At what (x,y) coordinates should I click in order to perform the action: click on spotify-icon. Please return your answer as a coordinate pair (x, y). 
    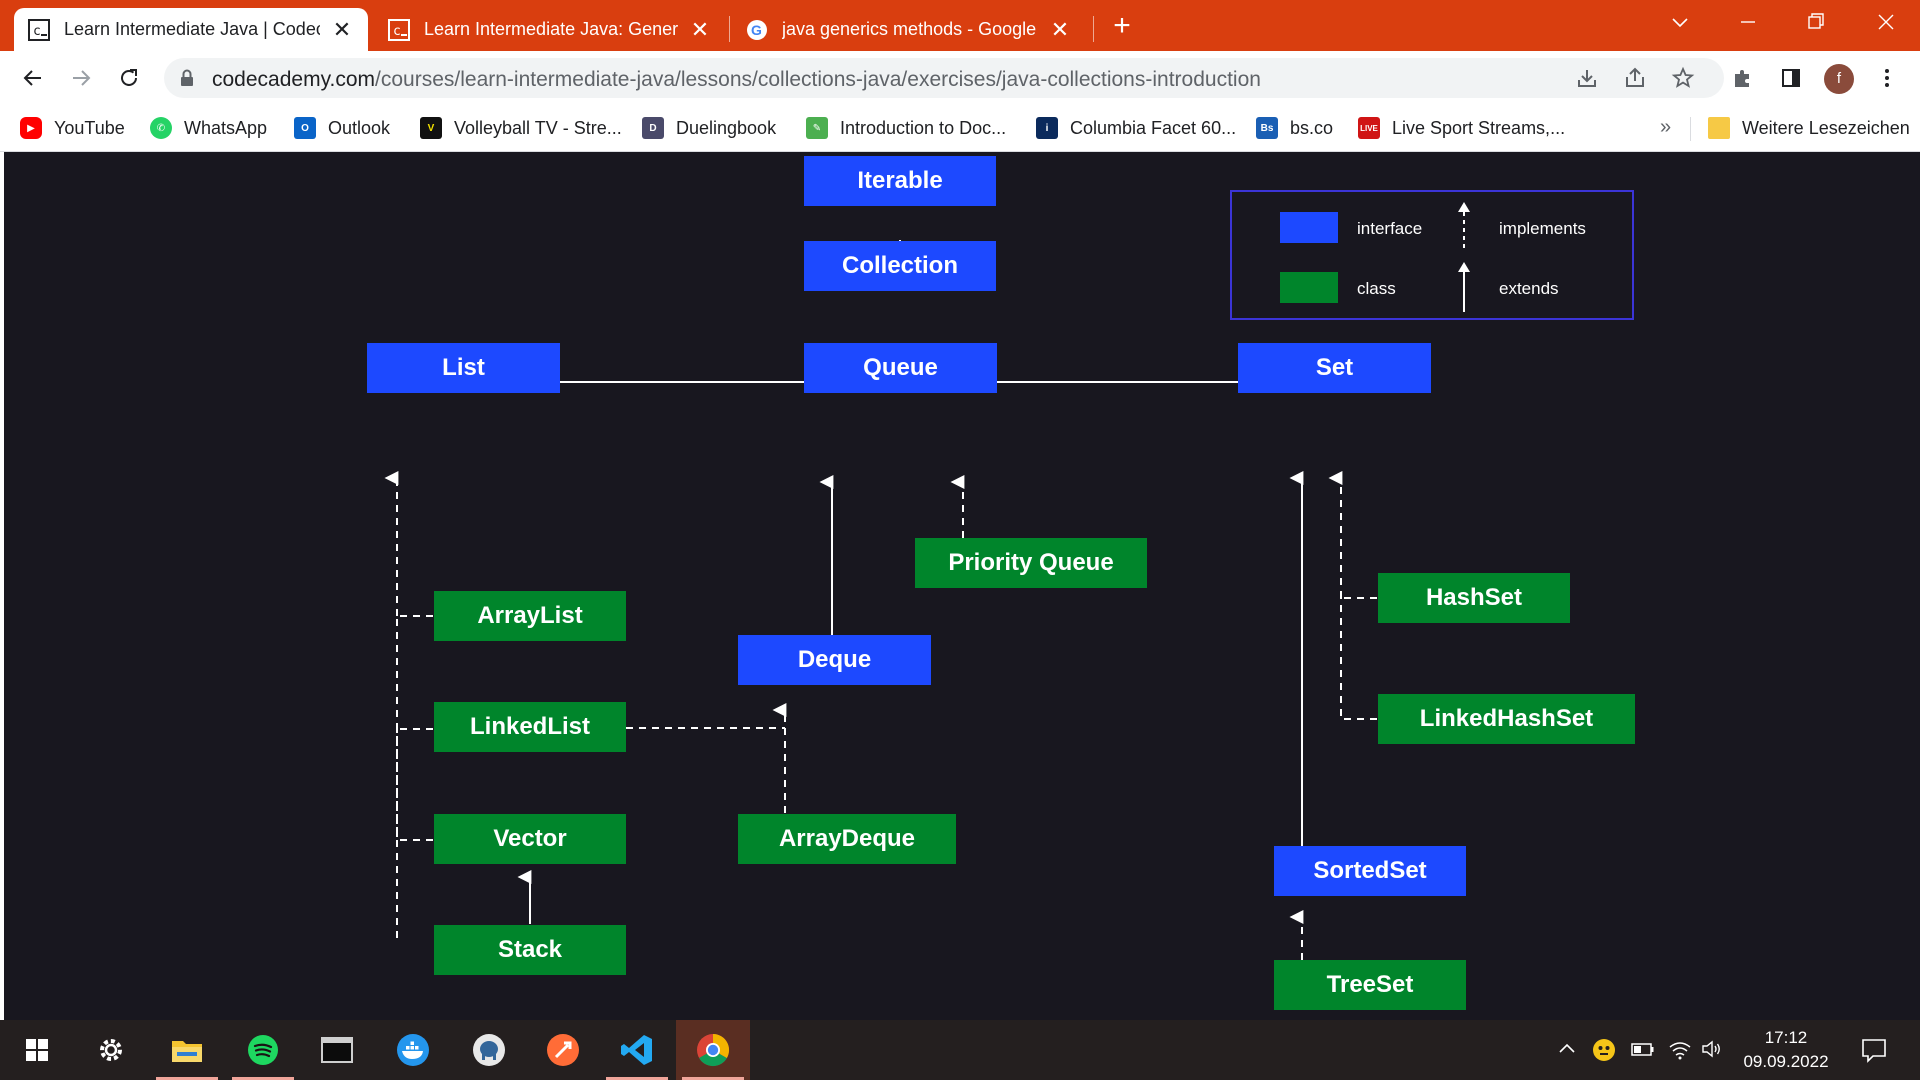
    Looking at the image, I should click on (263, 1050).